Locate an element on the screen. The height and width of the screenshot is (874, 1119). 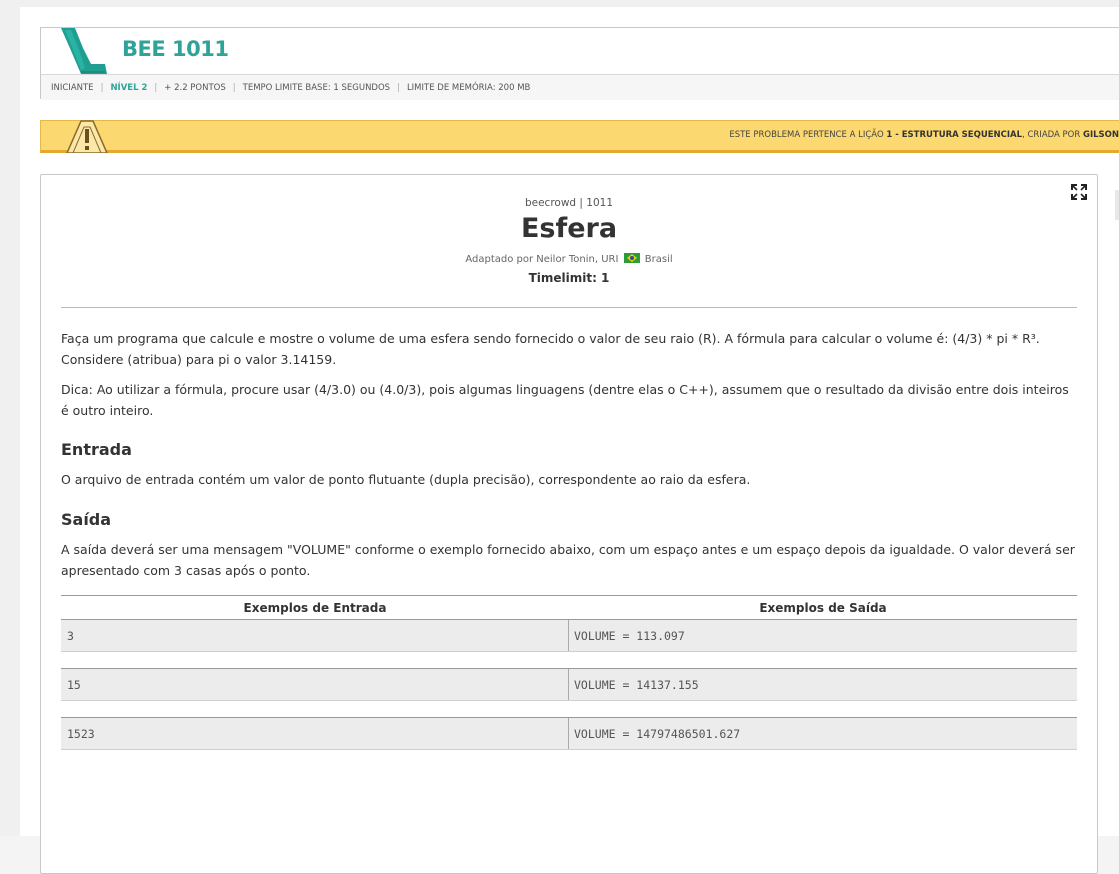
problem-title: Esfera is located at coordinates (569, 228).